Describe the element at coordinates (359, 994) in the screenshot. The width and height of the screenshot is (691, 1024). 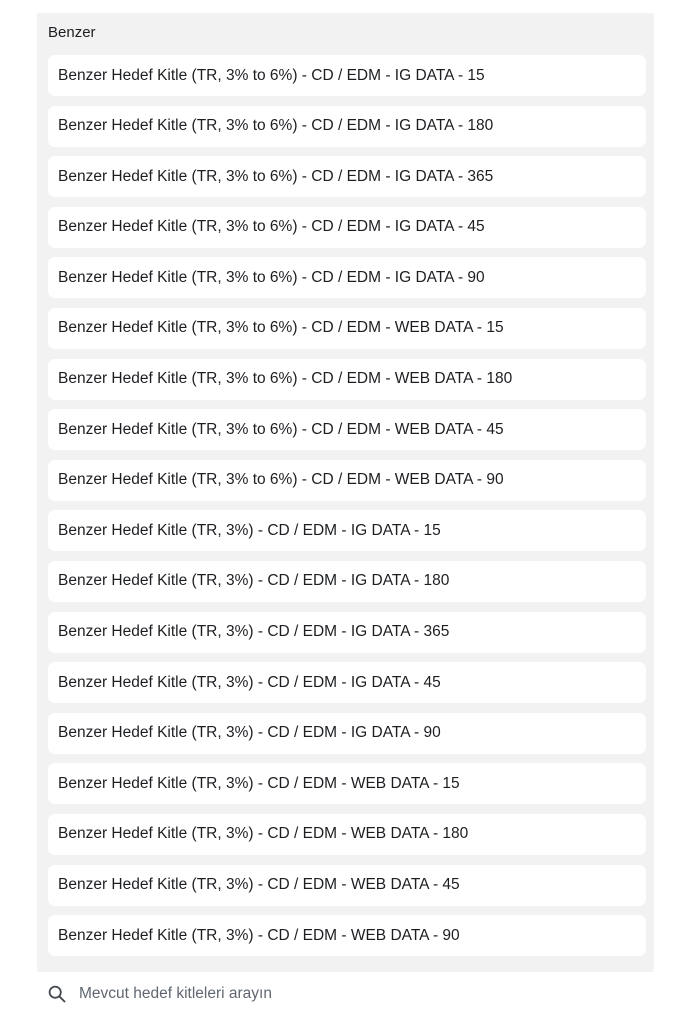
I see `search-input` at that location.